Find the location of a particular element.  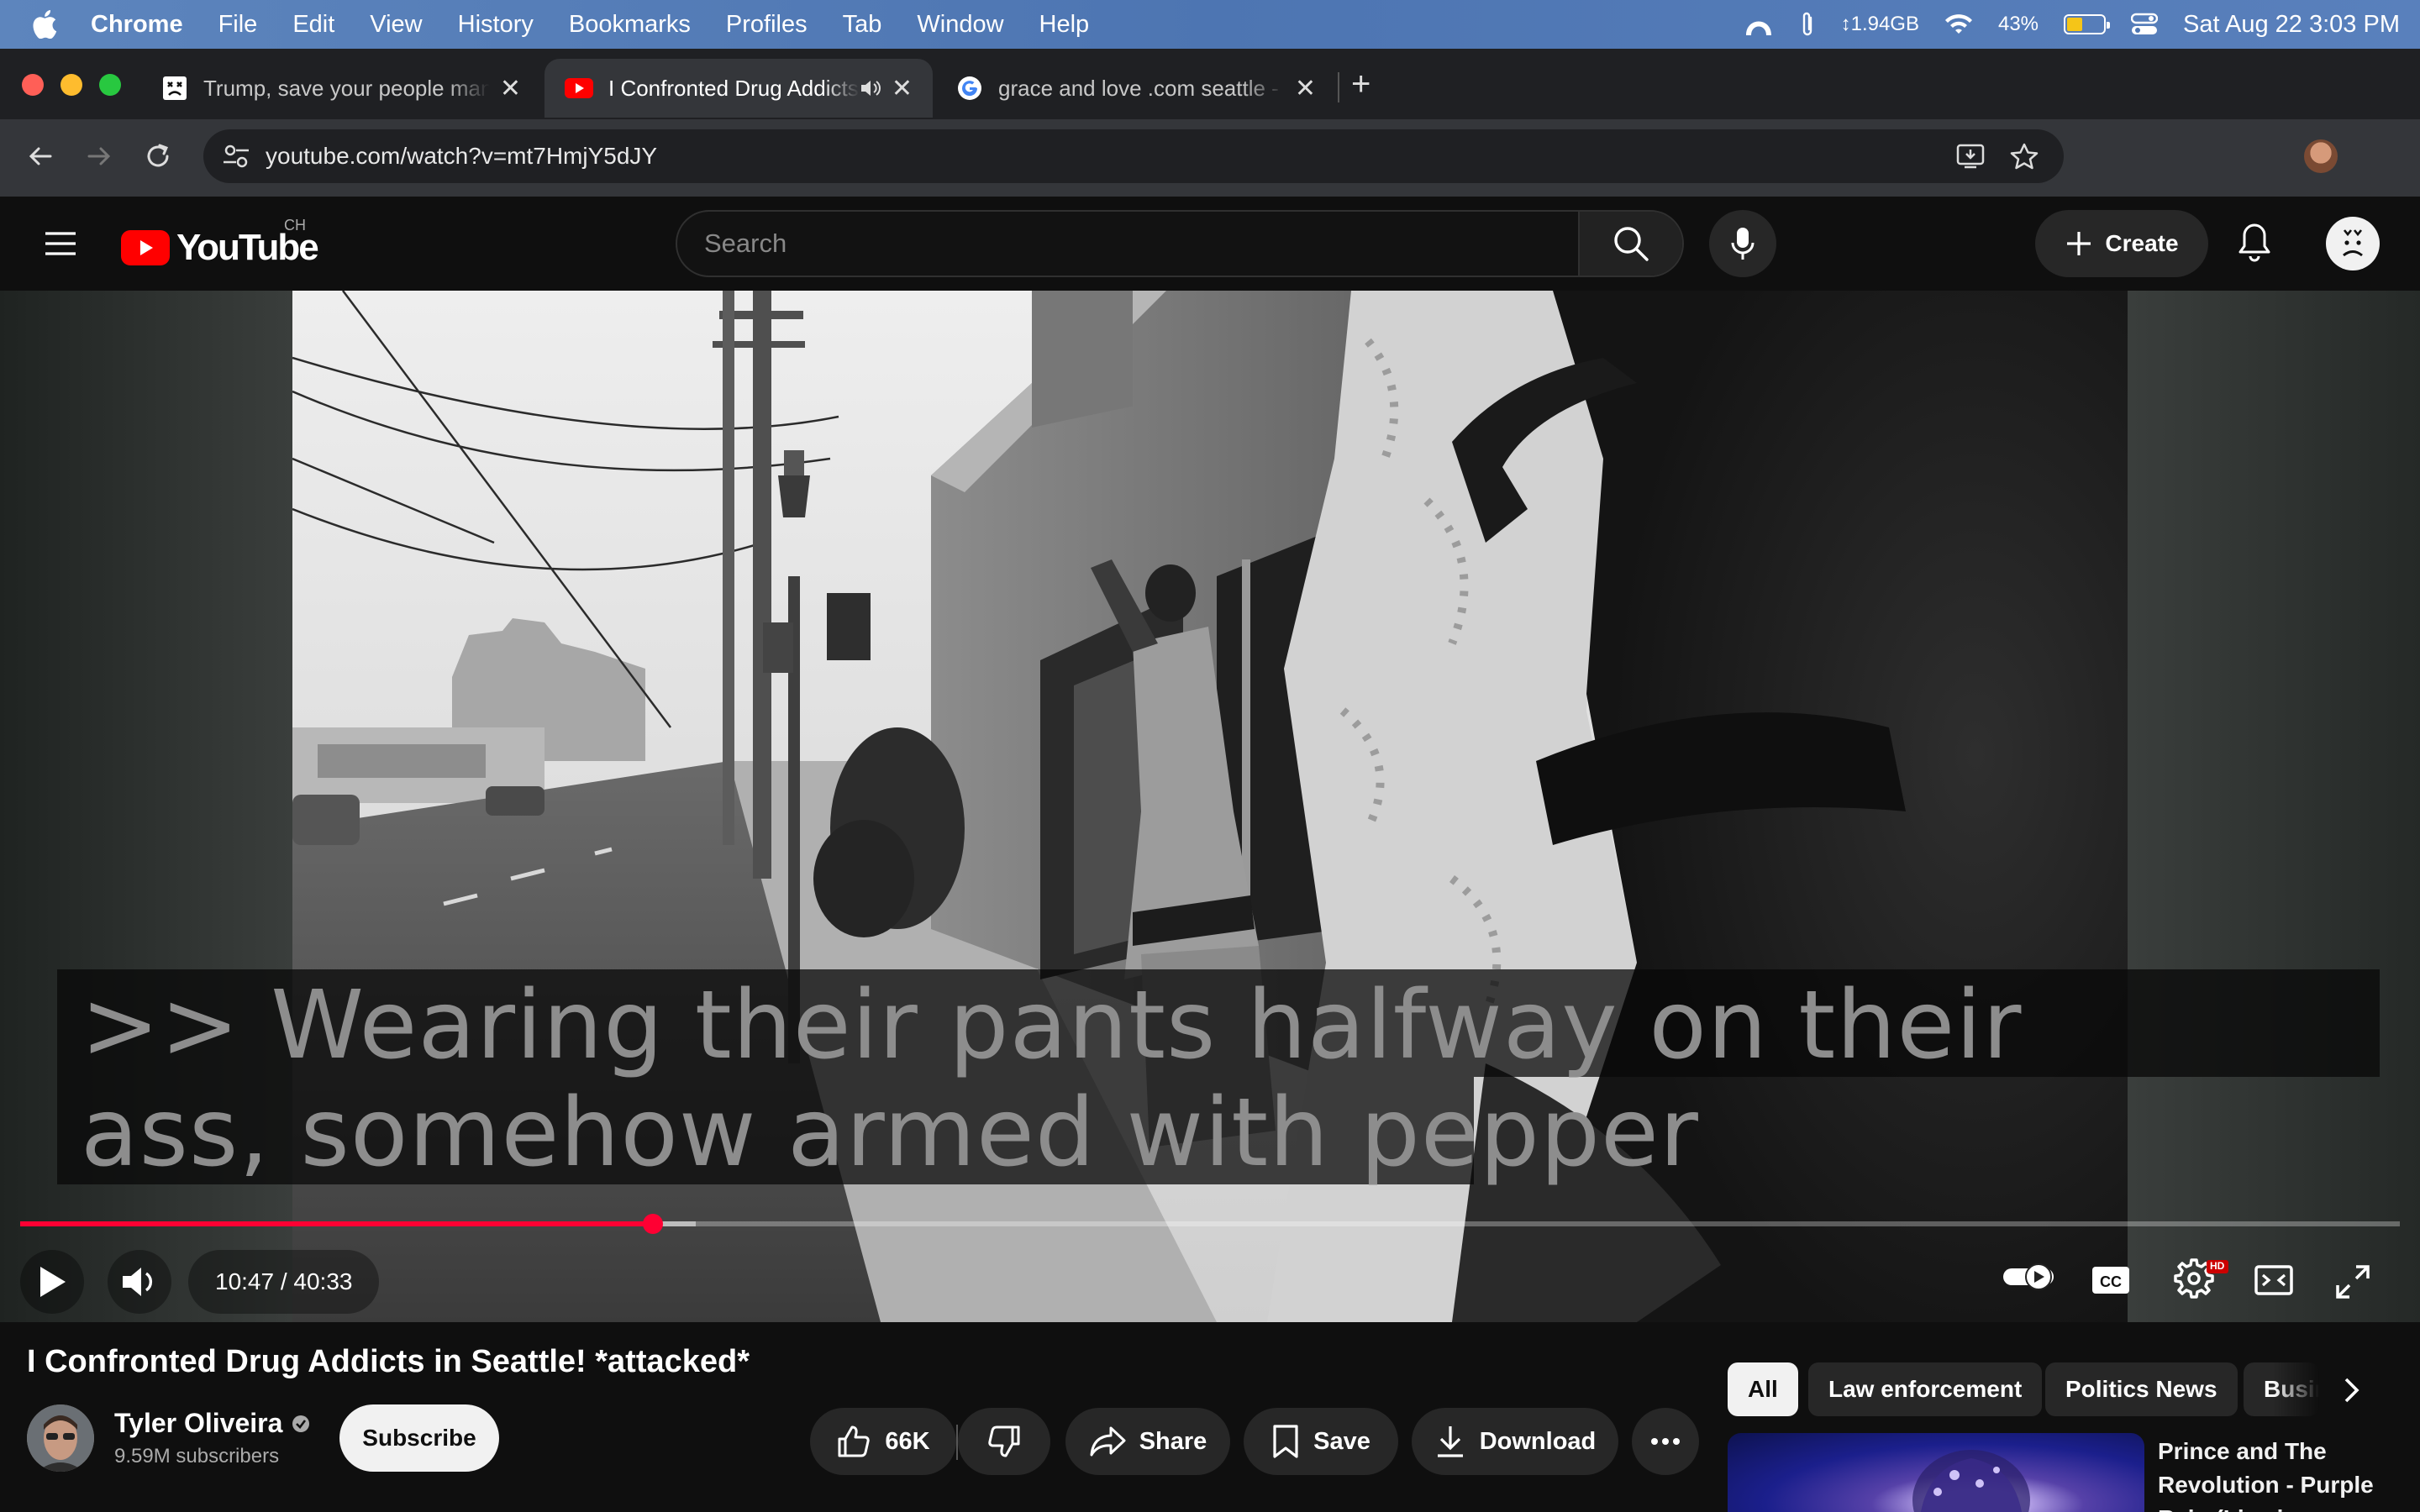

chip-politics-news: Politics News is located at coordinates (2142, 1389).